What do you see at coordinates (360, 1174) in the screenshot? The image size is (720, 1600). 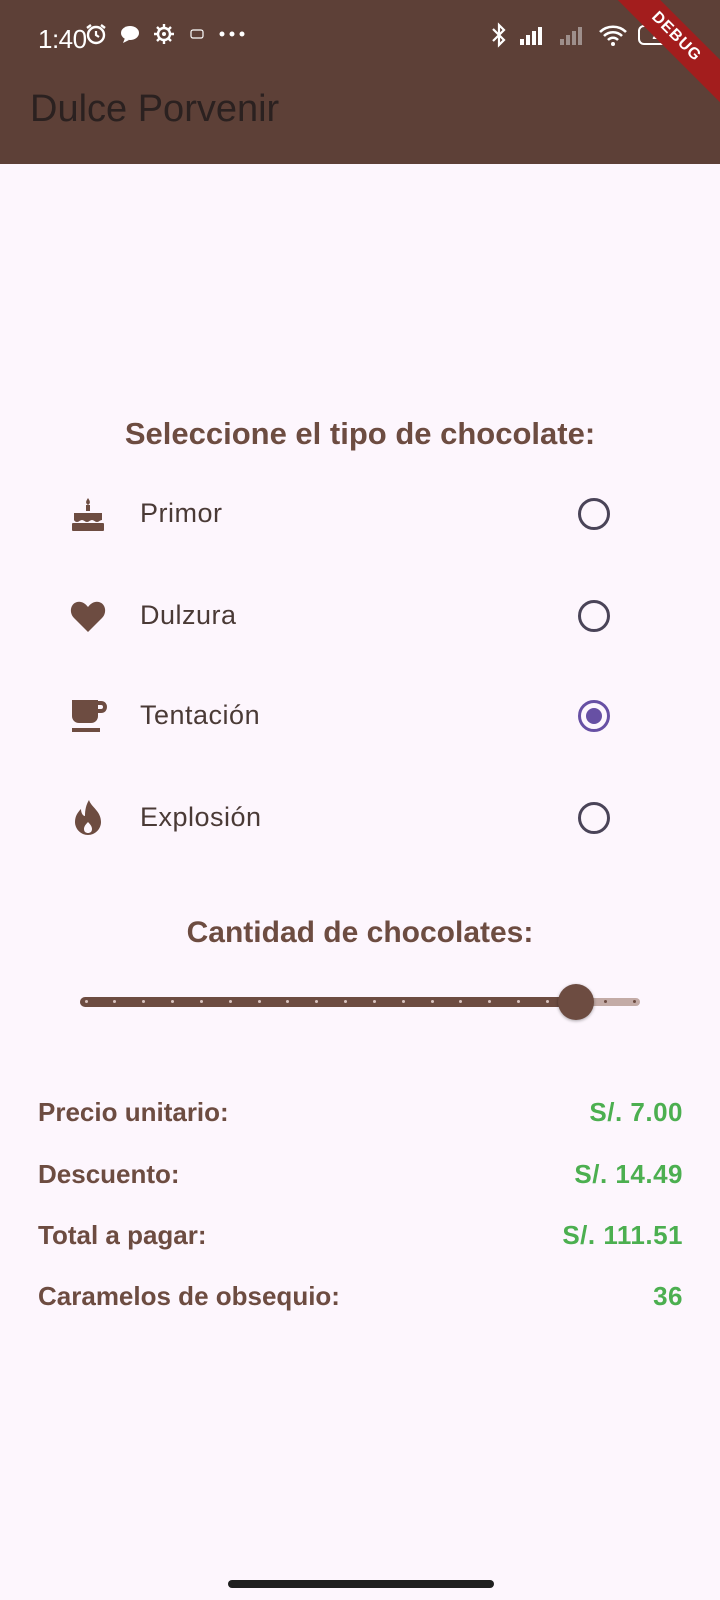 I see `summary-row-discount: Descuento: S/. 14.49` at bounding box center [360, 1174].